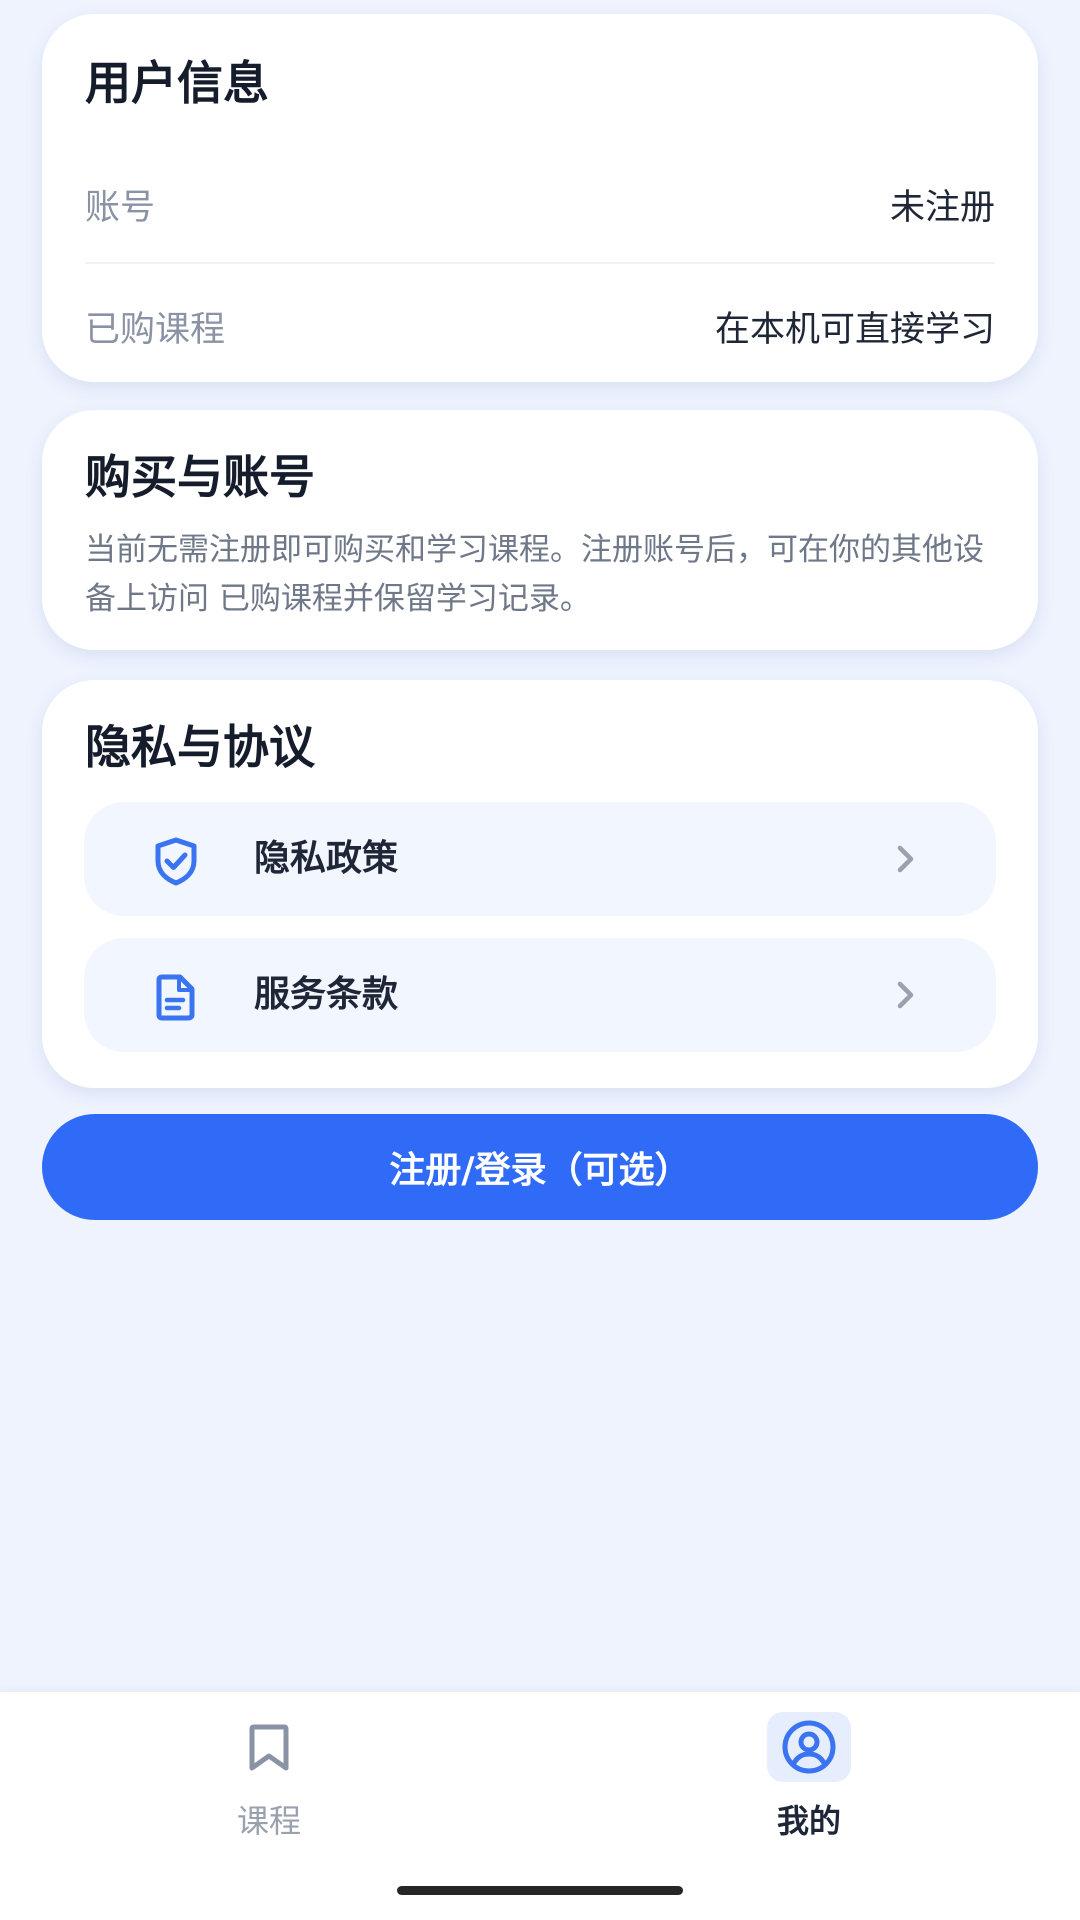  What do you see at coordinates (200, 747) in the screenshot?
I see `privacy-agreement-title: 隐私与协议` at bounding box center [200, 747].